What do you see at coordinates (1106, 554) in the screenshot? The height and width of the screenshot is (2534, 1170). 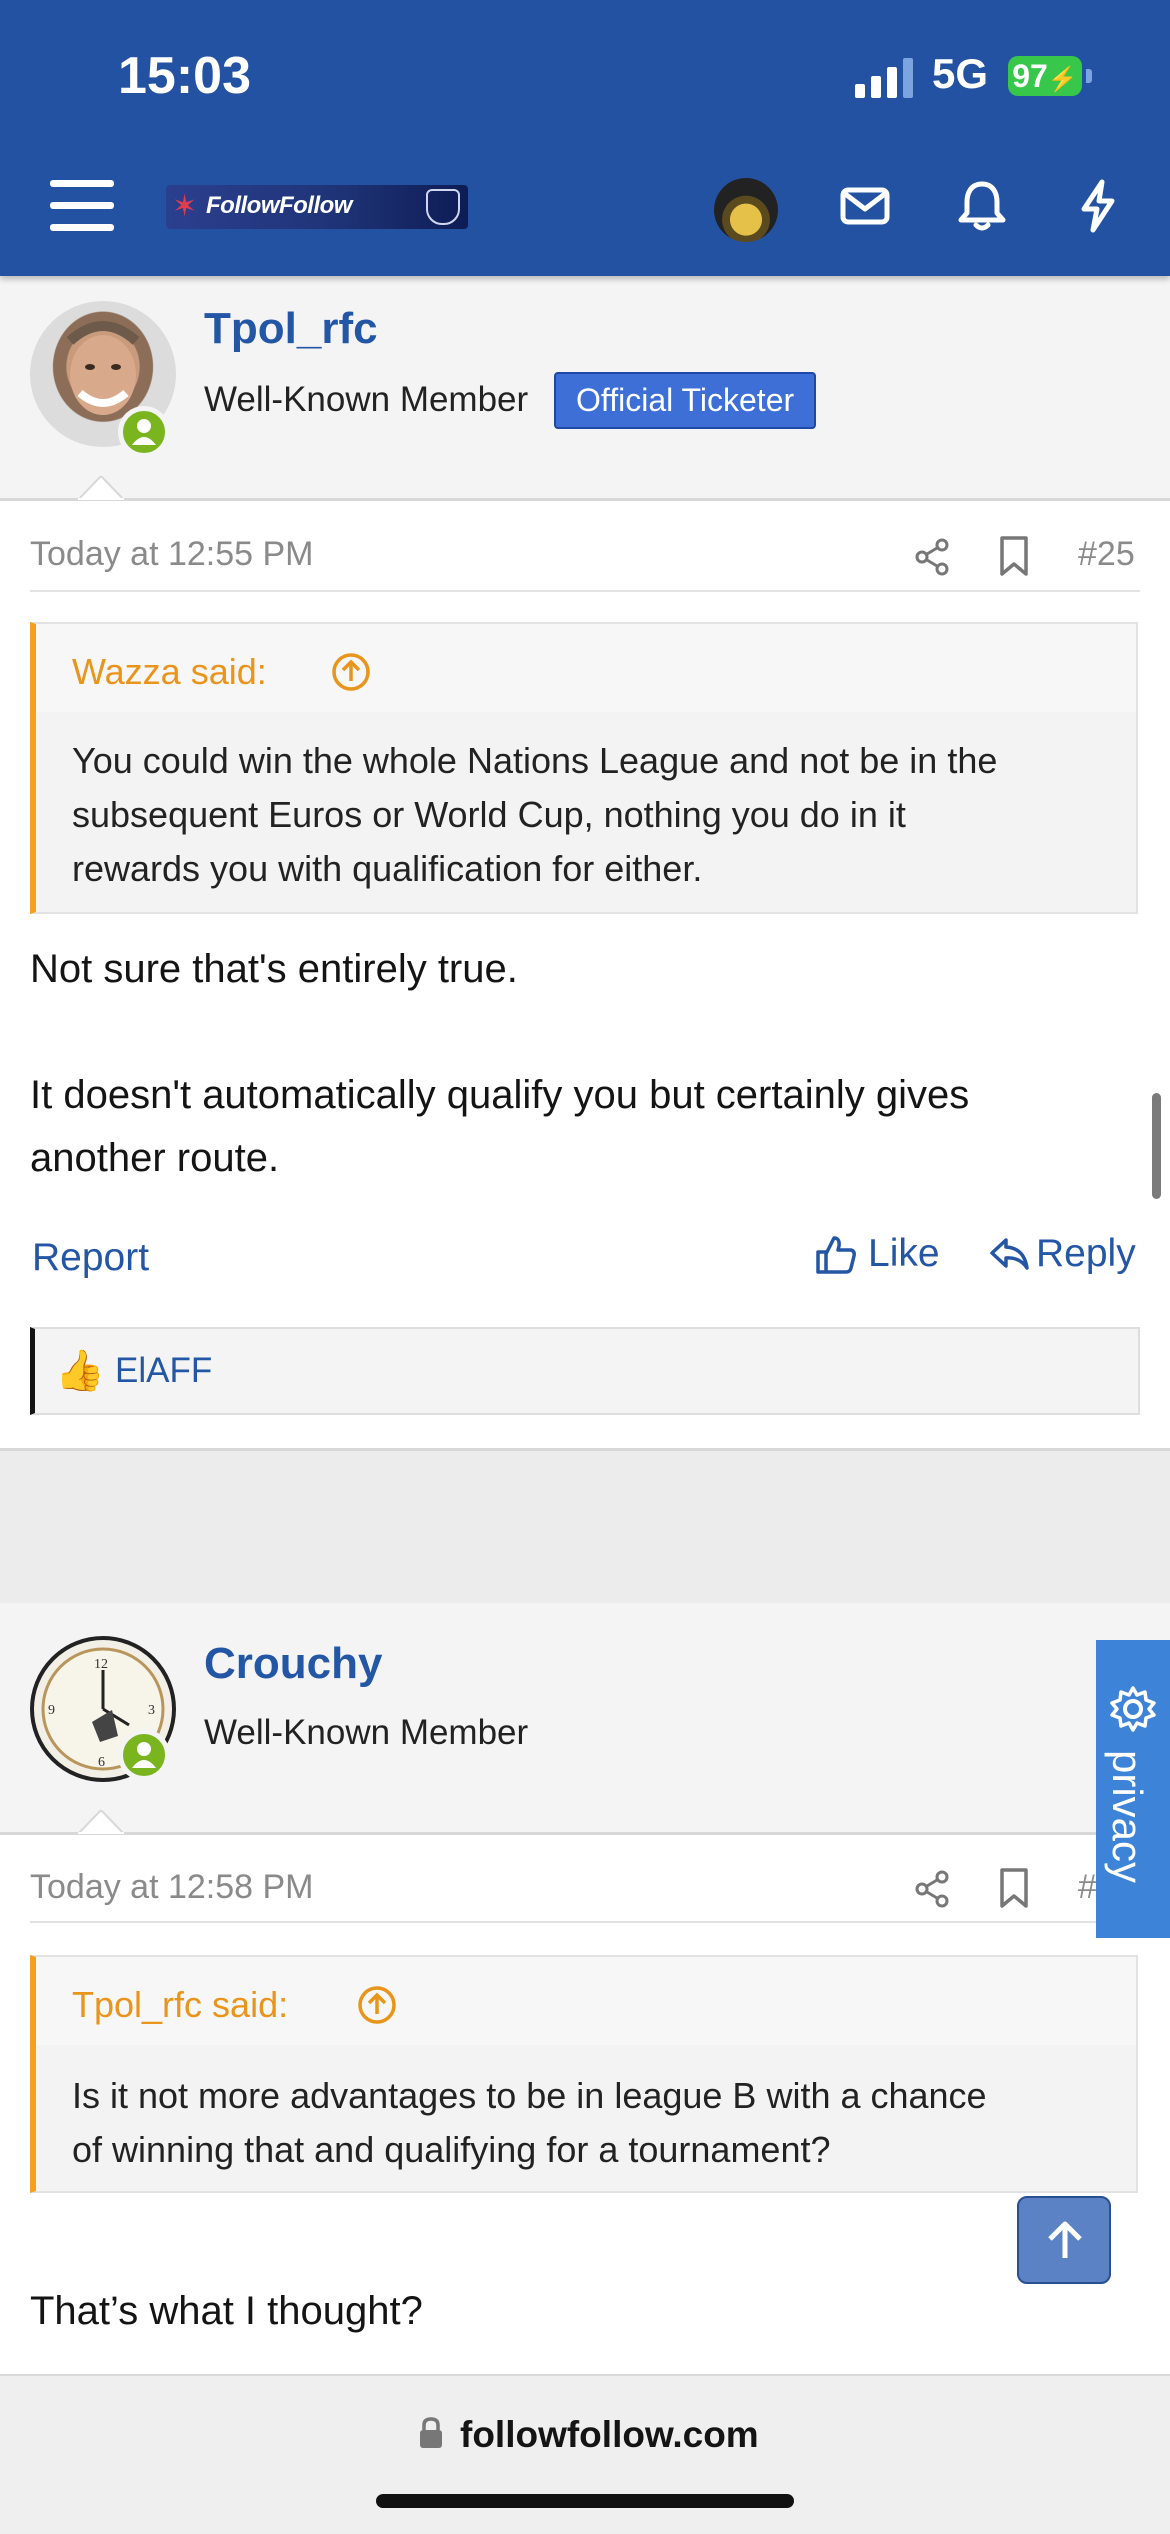 I see `post-number: #25` at bounding box center [1106, 554].